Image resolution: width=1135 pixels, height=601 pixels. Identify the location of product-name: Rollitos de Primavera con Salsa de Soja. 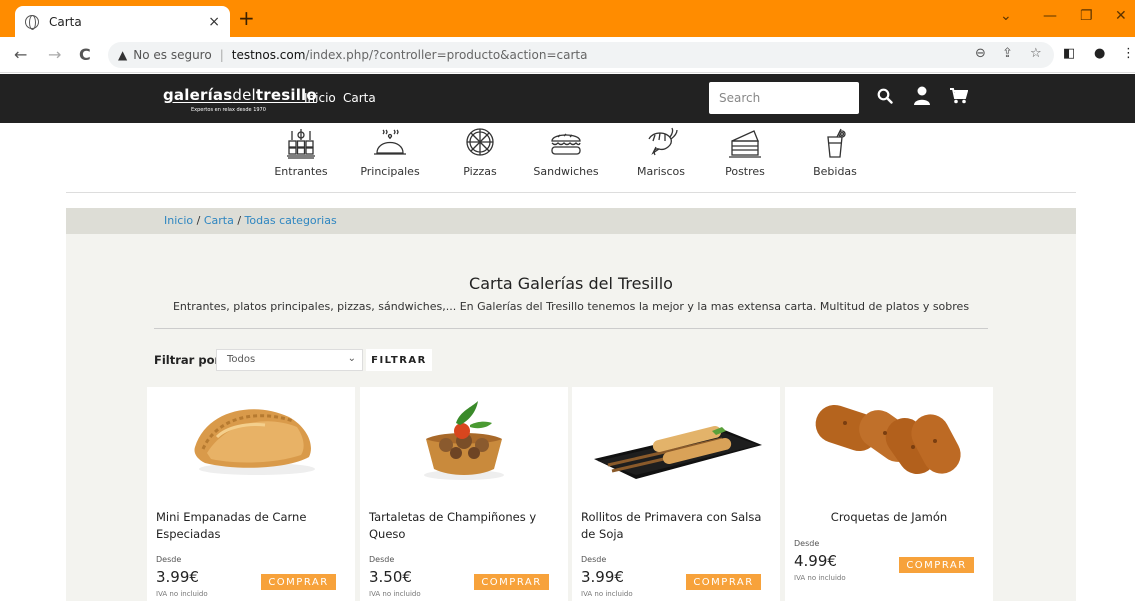
(678, 526).